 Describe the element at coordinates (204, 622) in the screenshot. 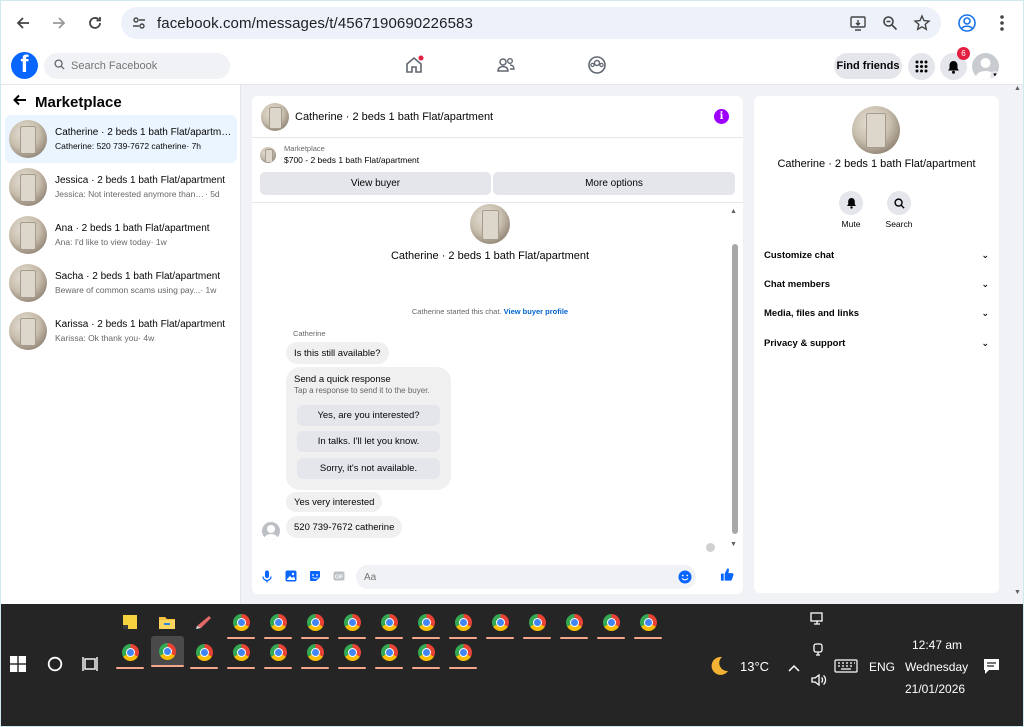

I see `snipping-tool-icon` at that location.